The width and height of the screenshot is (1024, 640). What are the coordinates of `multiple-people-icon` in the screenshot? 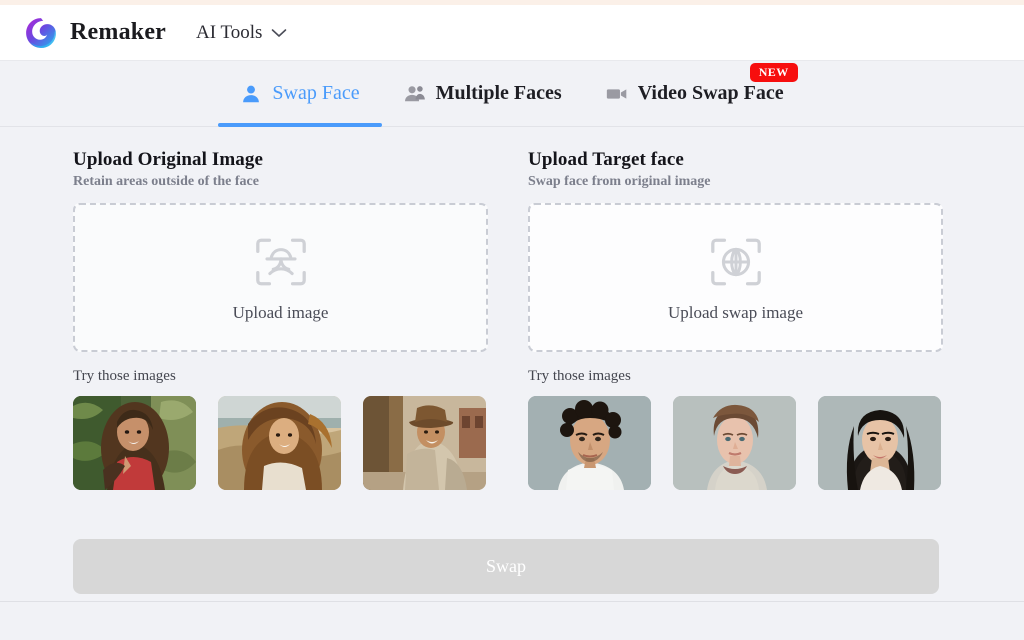 It's located at (415, 94).